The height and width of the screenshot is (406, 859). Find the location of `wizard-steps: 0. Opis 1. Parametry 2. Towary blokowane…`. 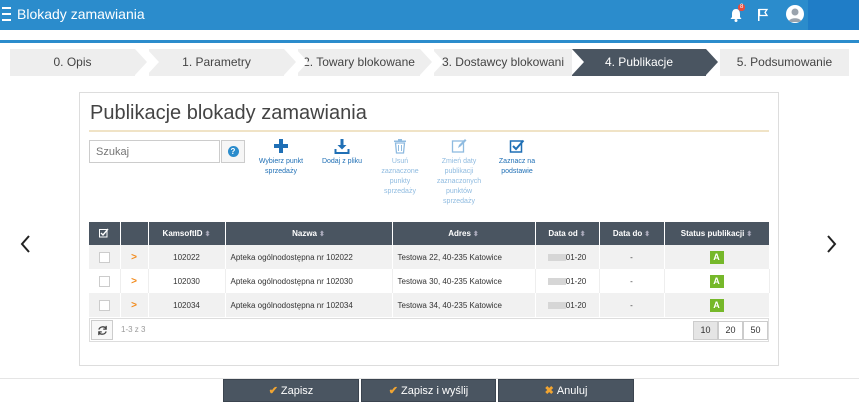

wizard-steps: 0. Opis 1. Parametry 2. Towary blokowane… is located at coordinates (429, 62).